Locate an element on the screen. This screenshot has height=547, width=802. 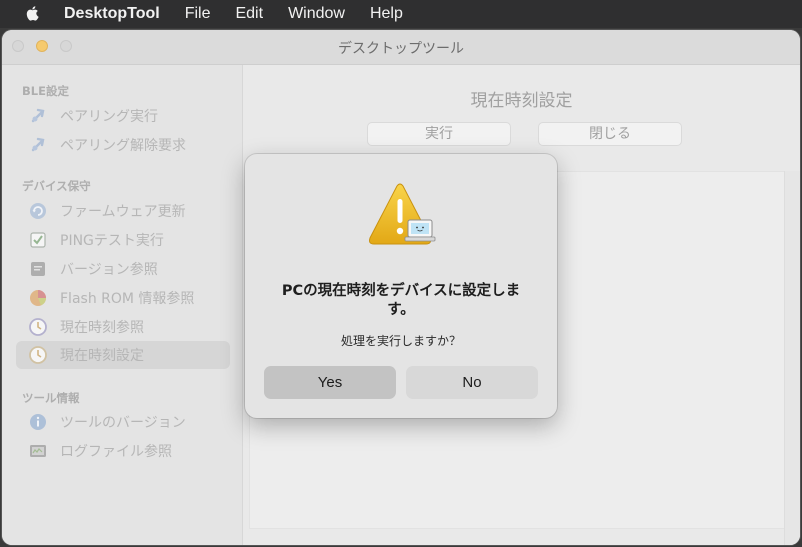
menu-edit: Edit is located at coordinates (249, 14).